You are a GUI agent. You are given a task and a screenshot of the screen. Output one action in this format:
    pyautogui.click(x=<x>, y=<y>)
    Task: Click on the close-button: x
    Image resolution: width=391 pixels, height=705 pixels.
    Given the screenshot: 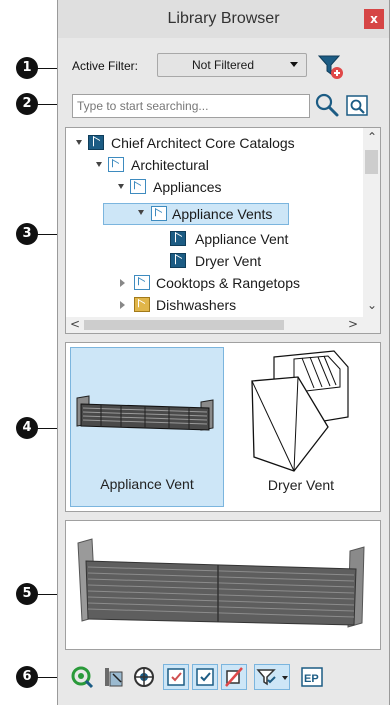 What is the action you would take?
    pyautogui.click(x=374, y=19)
    